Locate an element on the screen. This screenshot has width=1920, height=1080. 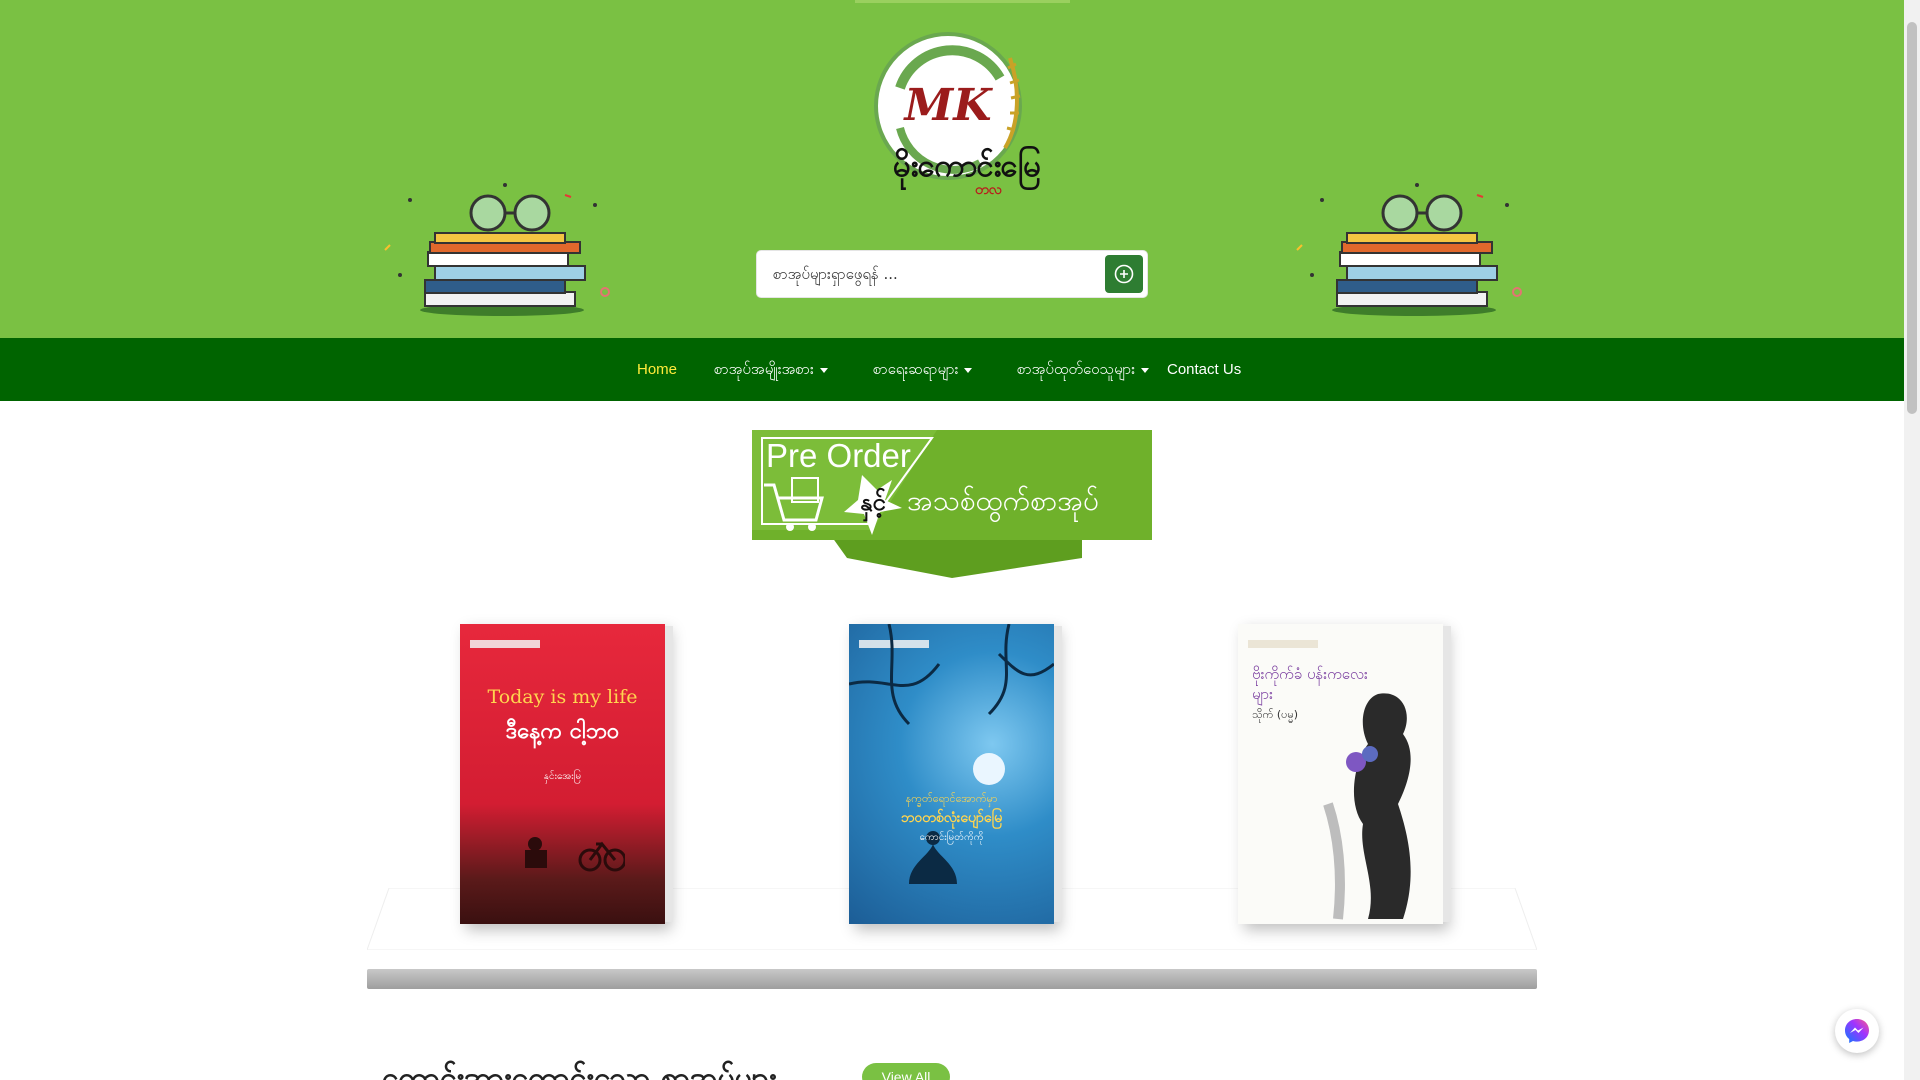
messenger-icon is located at coordinates (1857, 1031).